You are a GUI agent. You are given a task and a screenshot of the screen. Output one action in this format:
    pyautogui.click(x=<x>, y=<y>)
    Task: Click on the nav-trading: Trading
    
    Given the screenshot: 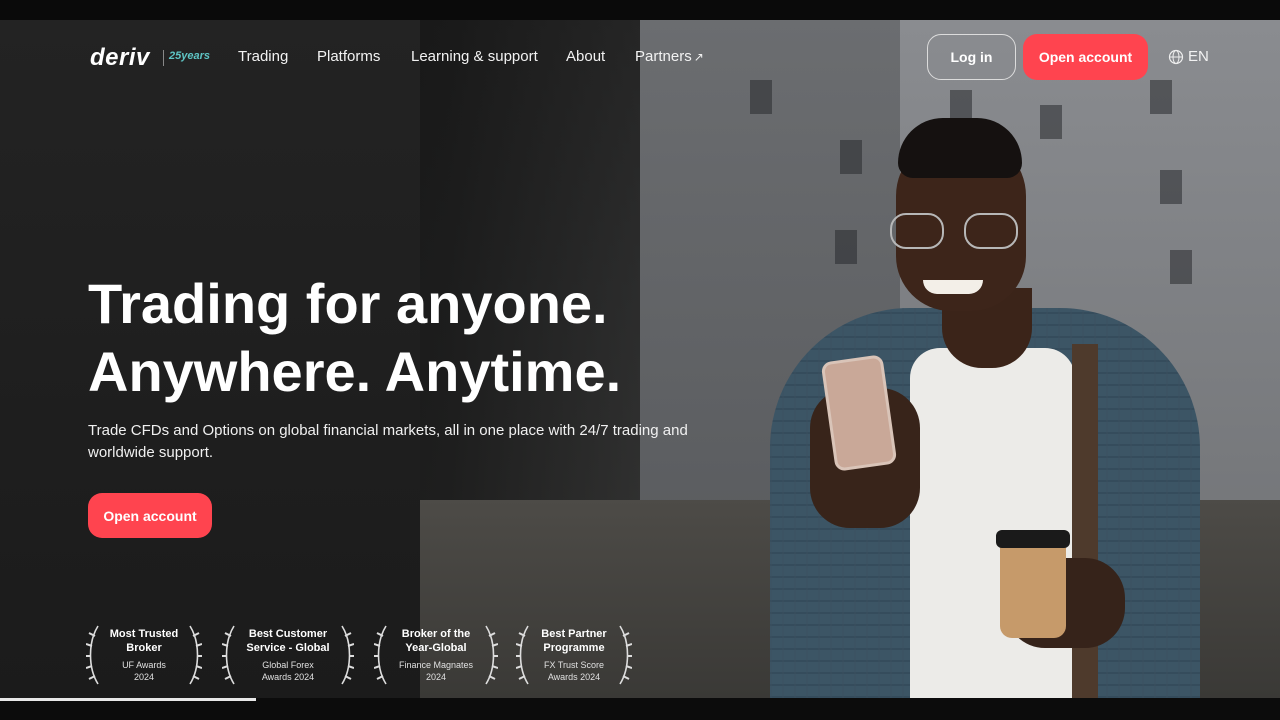 What is the action you would take?
    pyautogui.click(x=263, y=56)
    